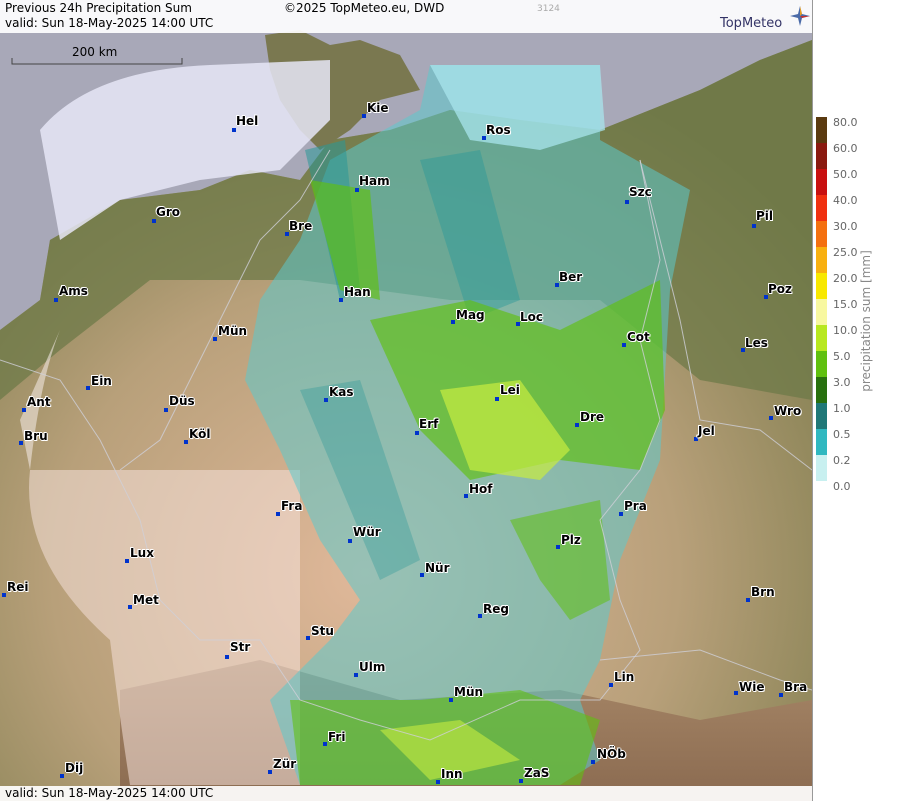  I want to click on city-label: Mag, so click(470, 315).